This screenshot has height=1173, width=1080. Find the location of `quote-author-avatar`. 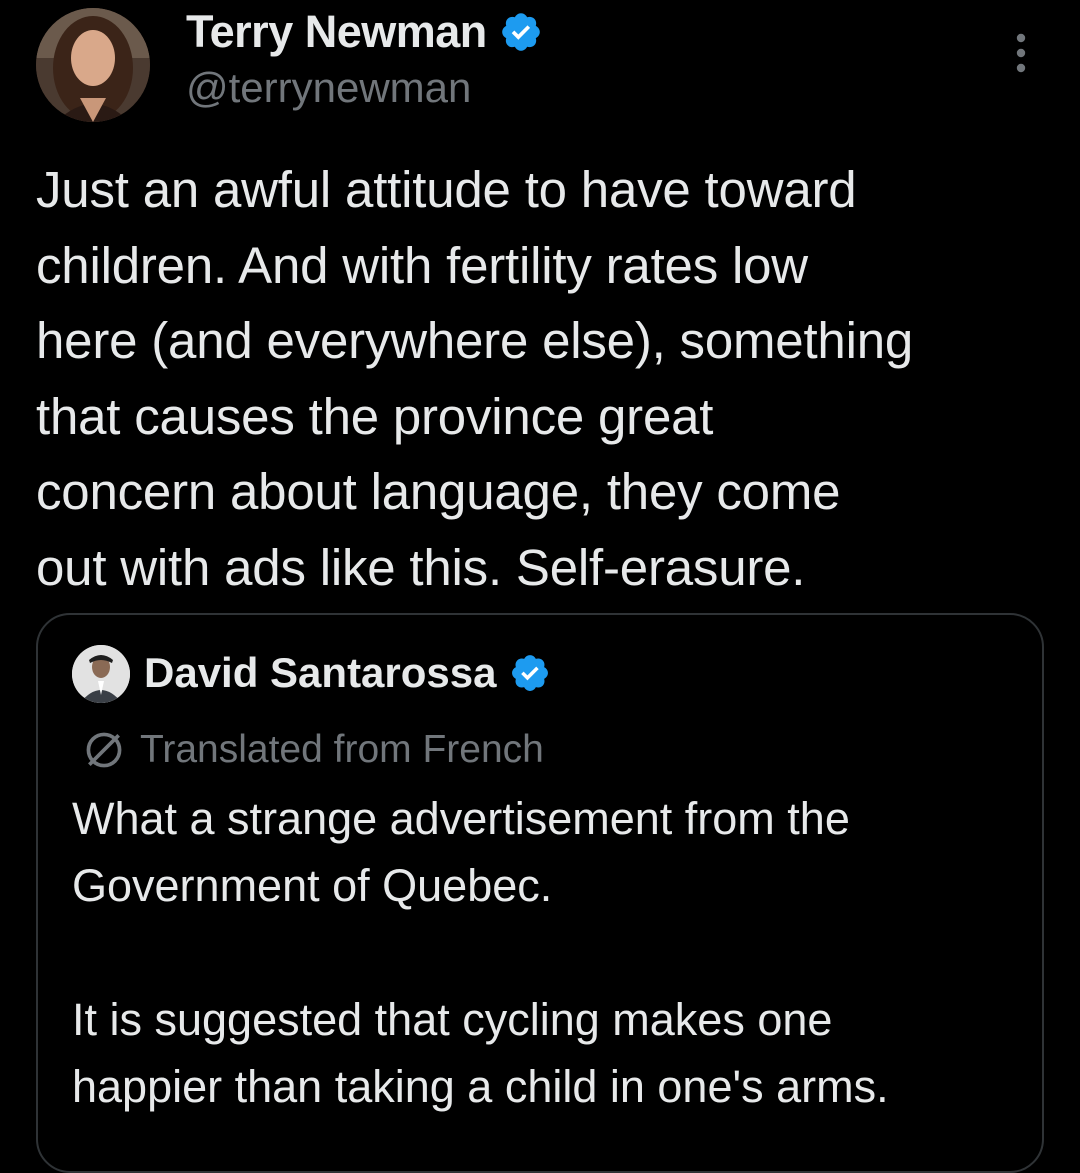

quote-author-avatar is located at coordinates (101, 674).